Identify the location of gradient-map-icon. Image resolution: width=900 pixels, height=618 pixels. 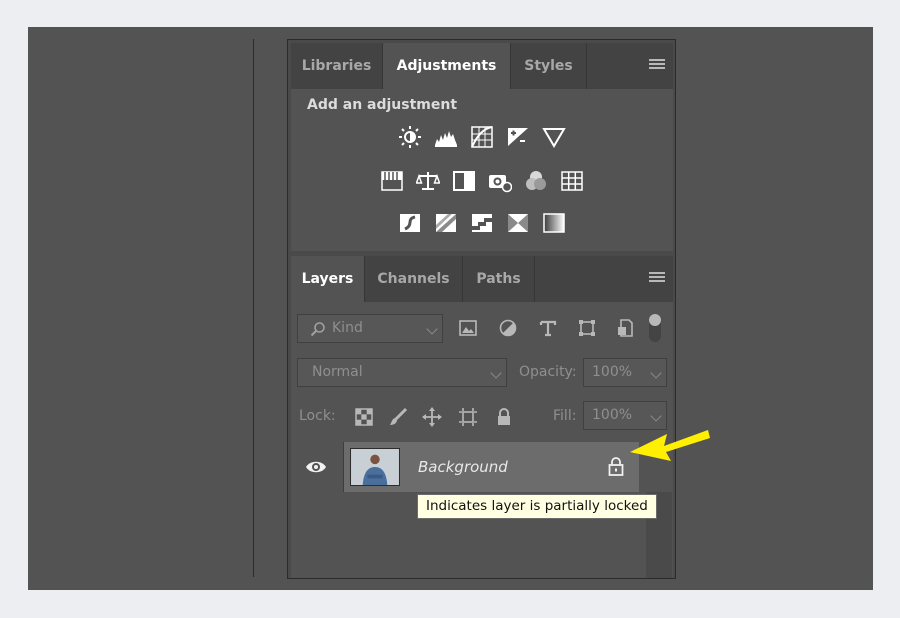
(554, 223).